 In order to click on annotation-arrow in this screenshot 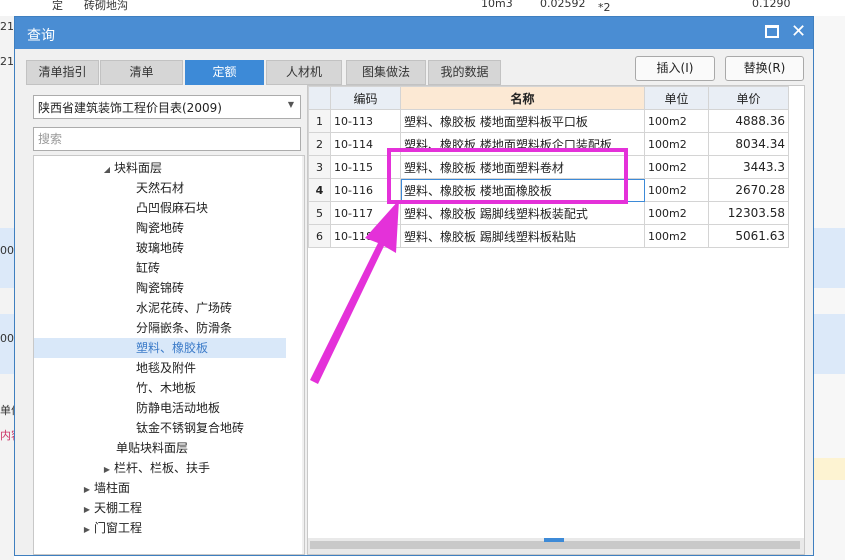, I will do `click(354, 292)`.